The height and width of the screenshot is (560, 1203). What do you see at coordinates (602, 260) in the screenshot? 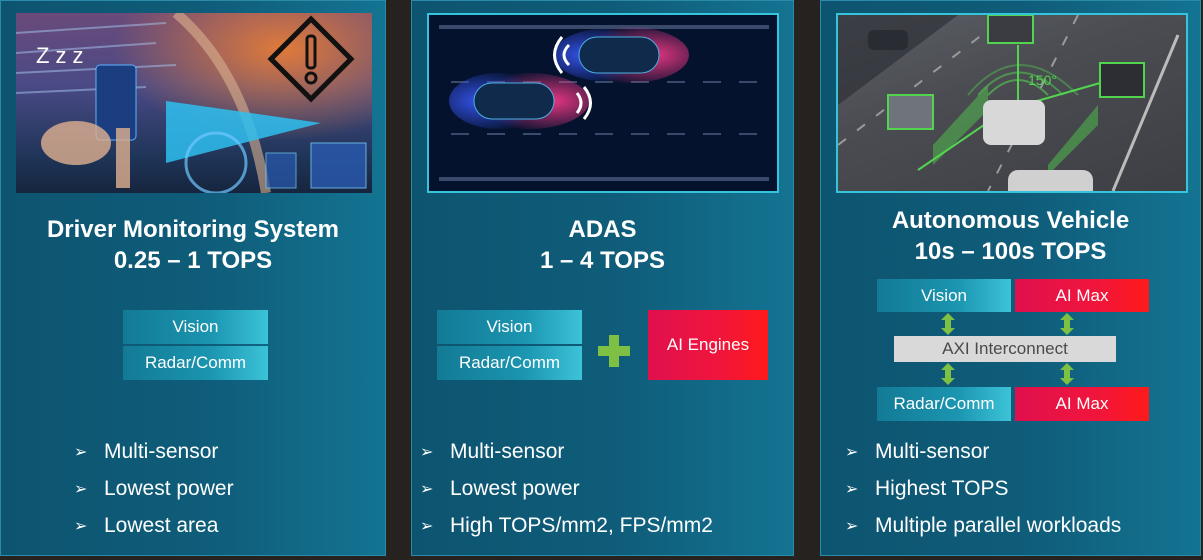
I see `title-line-tops: 1 – 4 TOPS` at bounding box center [602, 260].